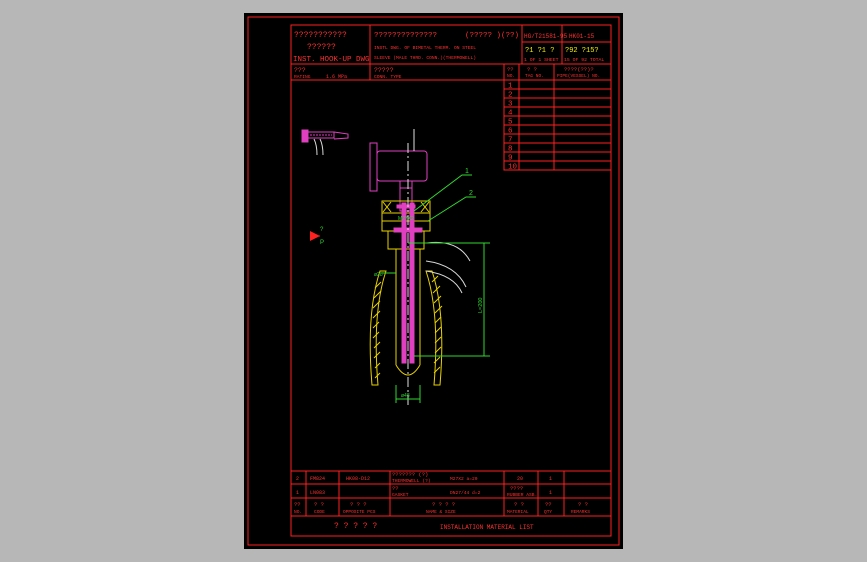 The image size is (867, 562). Describe the element at coordinates (388, 77) in the screenshot. I see `conn-type-en: CONN. TYPE` at that location.